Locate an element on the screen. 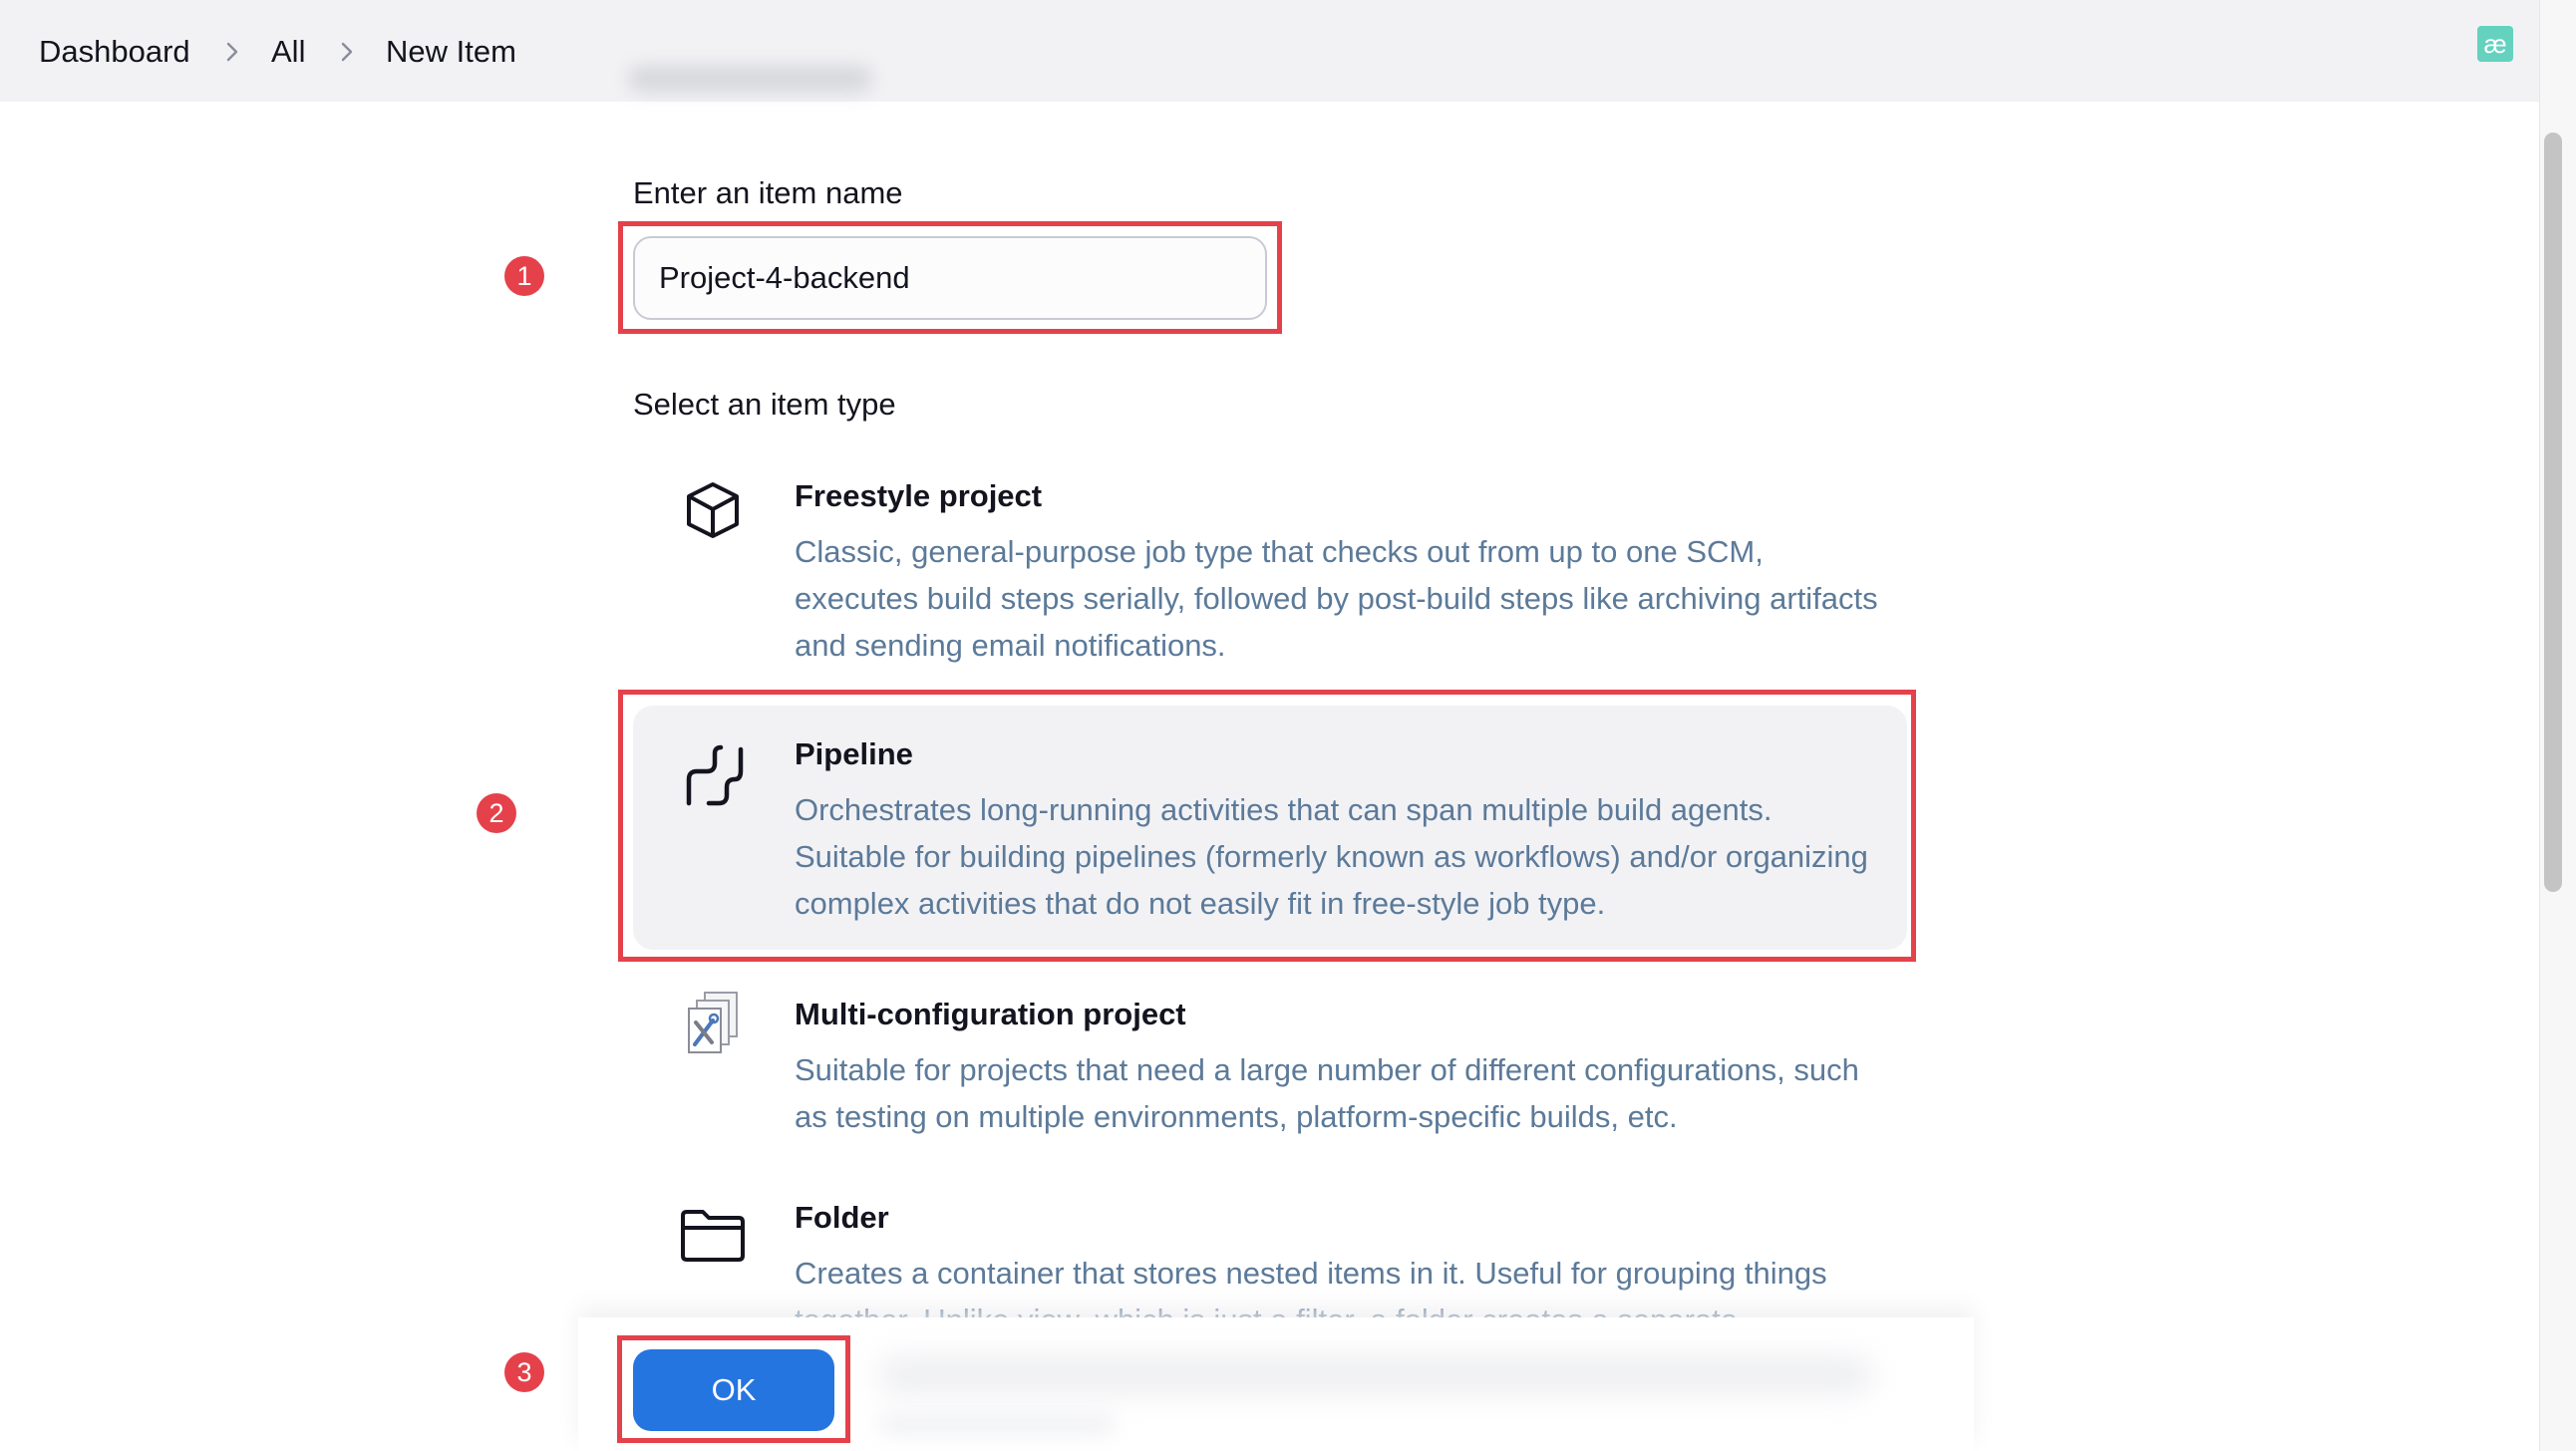  item-type-title: Freestyle project is located at coordinates (919, 496).